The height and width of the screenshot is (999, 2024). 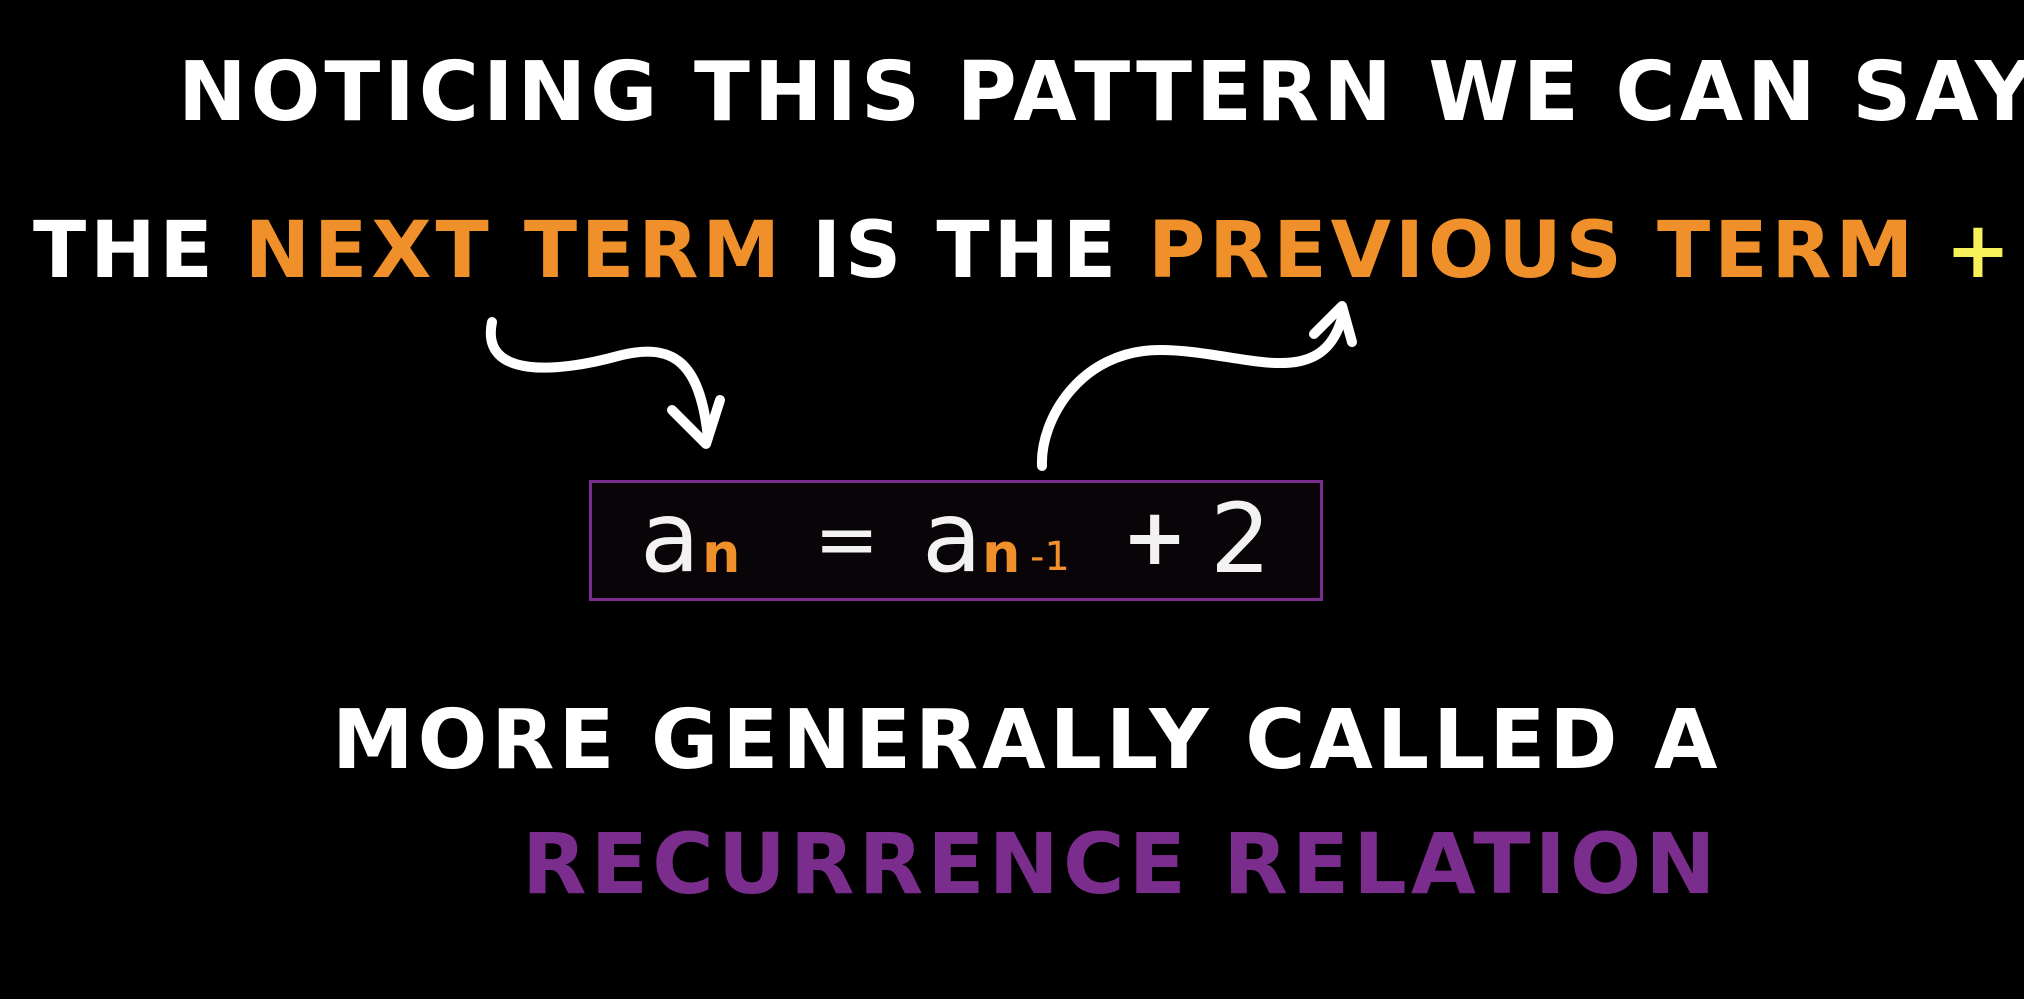 I want to click on next-term-highlight: Next term, so click(x=514, y=251).